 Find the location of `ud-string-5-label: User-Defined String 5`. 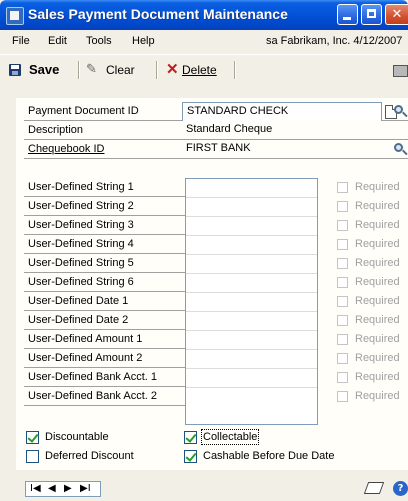

ud-string-5-label: User-Defined String 5 is located at coordinates (81, 263).